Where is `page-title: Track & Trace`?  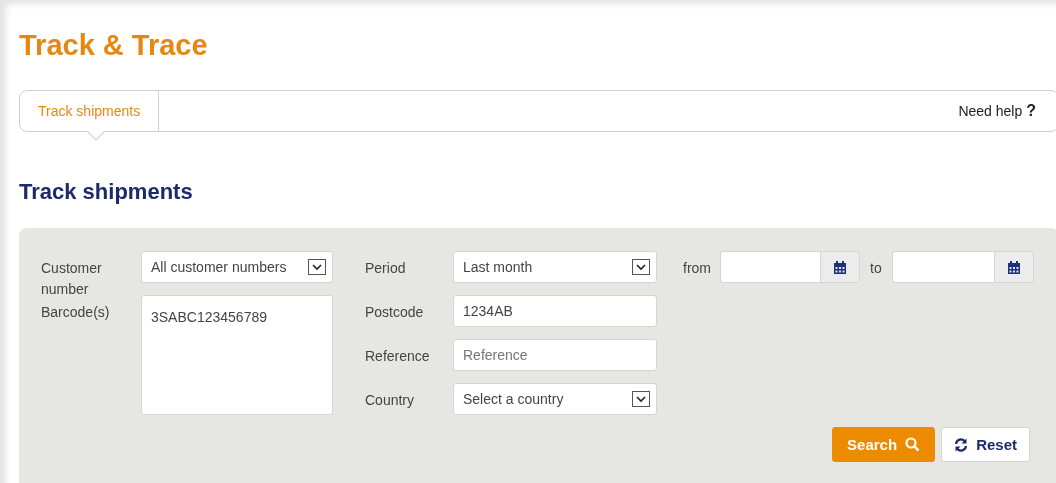
page-title: Track & Trace is located at coordinates (113, 45).